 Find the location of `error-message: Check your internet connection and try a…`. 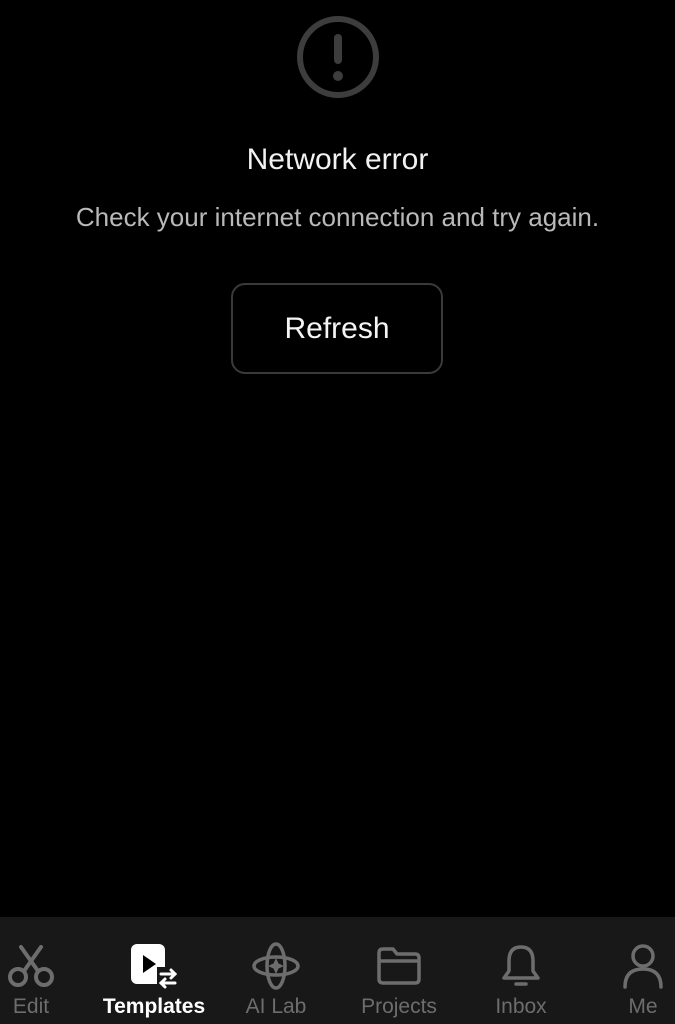

error-message: Check your internet connection and try a… is located at coordinates (337, 217).